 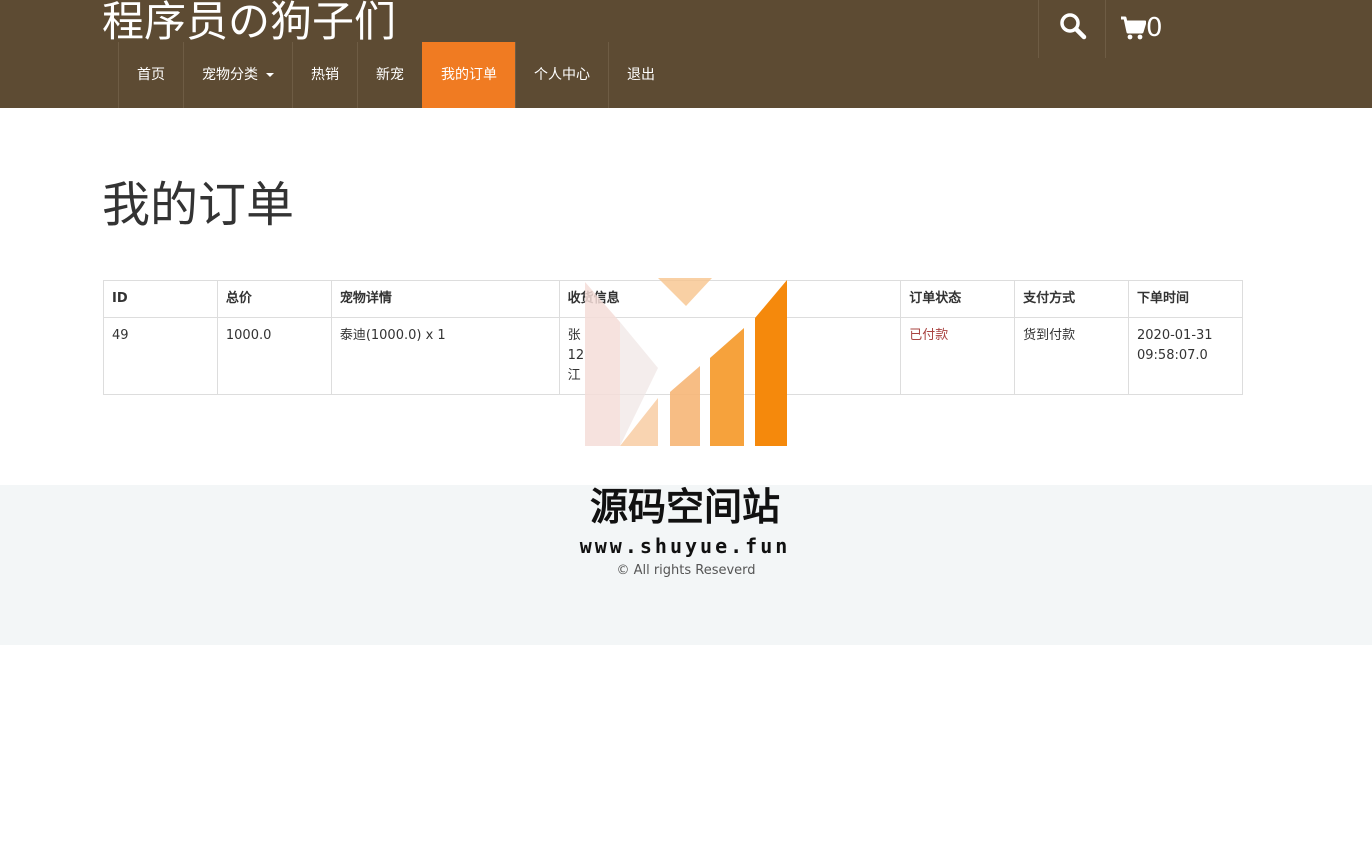 I want to click on column-header-payment: 支付方式, so click(x=1071, y=299).